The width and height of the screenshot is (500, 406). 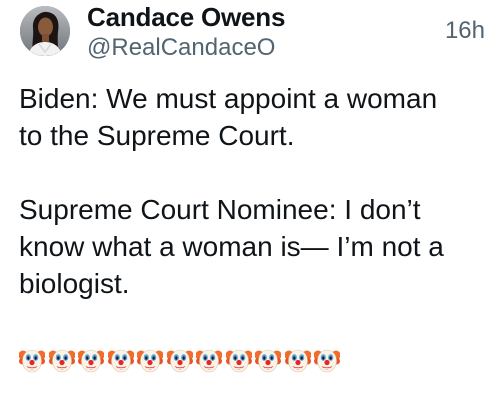 I want to click on tweet-text-line: biologist., so click(x=74, y=283).